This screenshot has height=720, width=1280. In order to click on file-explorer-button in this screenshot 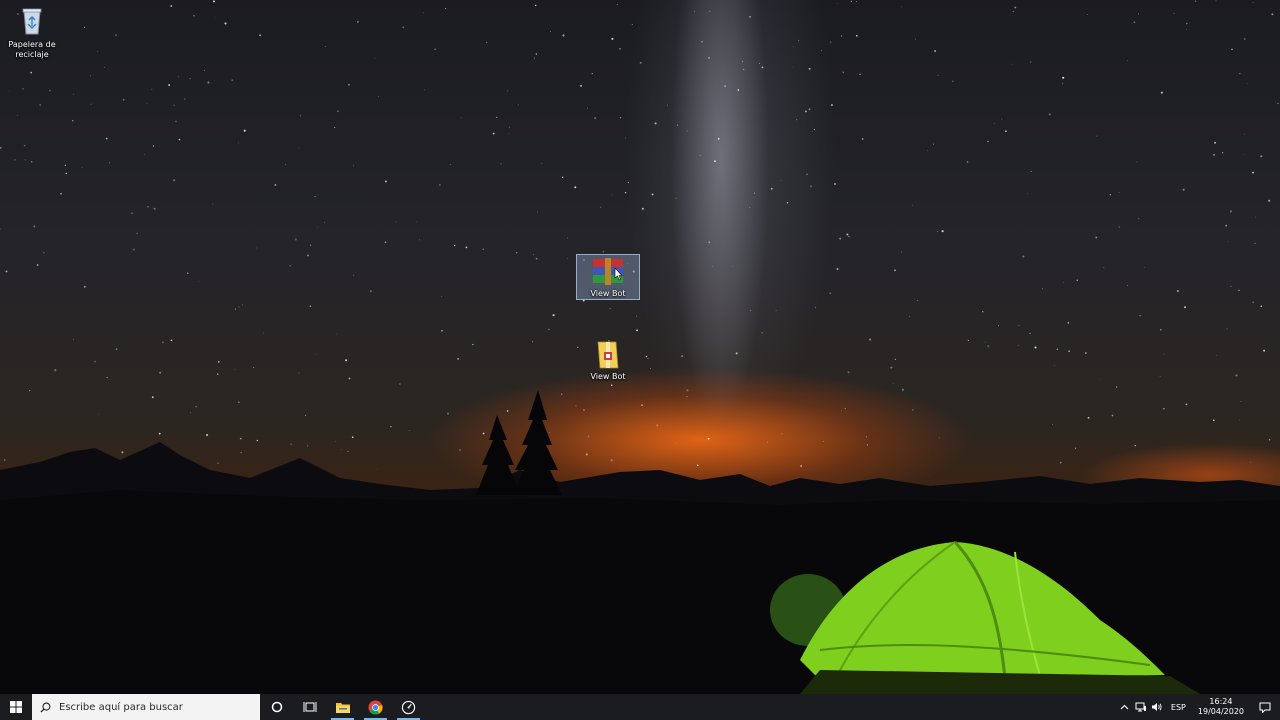, I will do `click(342, 707)`.